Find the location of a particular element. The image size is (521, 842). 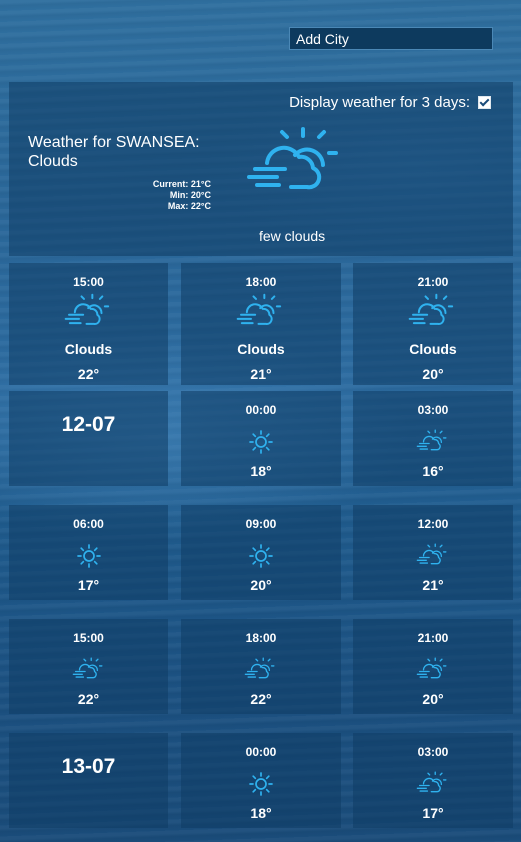

forecast-card: 18:00 22° is located at coordinates (261, 666).